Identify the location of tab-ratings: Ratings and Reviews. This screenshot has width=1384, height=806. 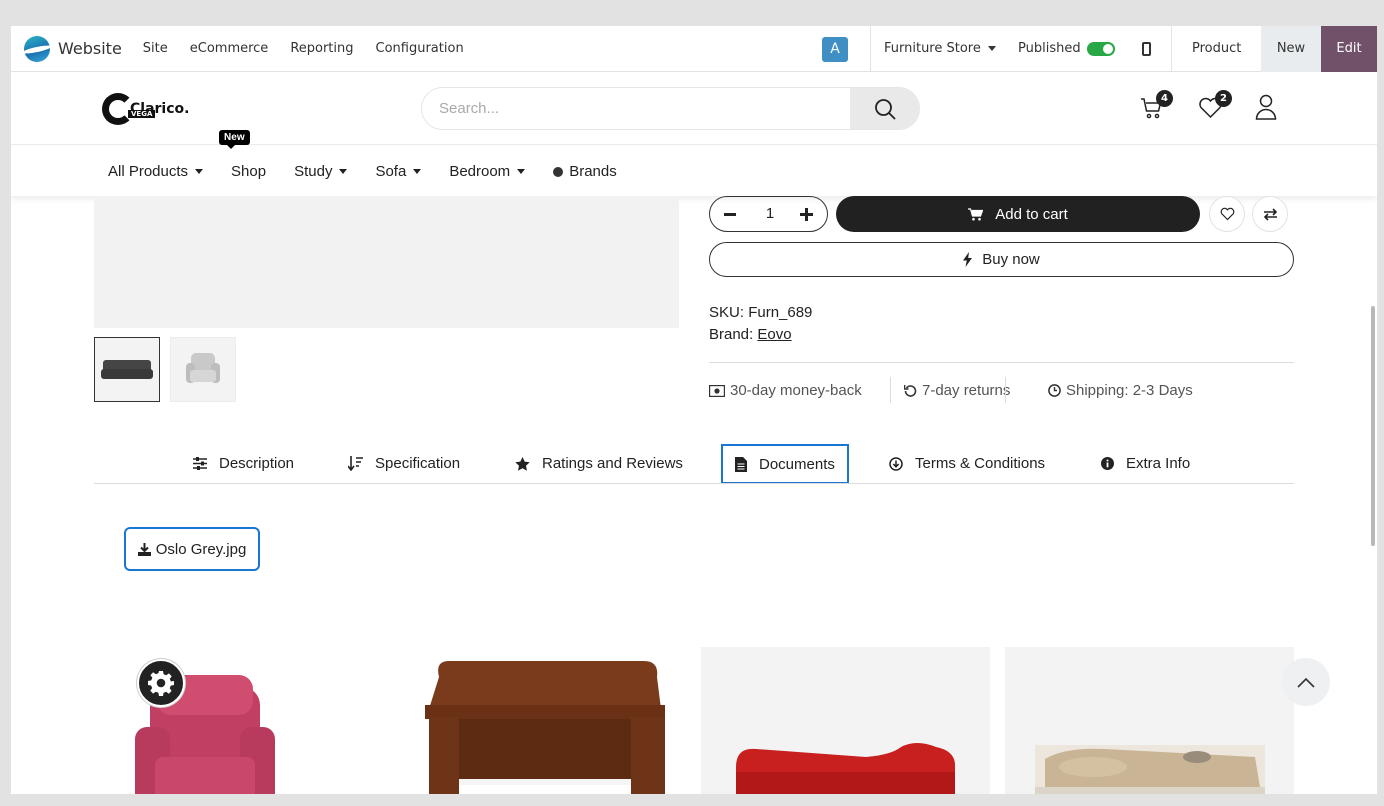
(599, 463).